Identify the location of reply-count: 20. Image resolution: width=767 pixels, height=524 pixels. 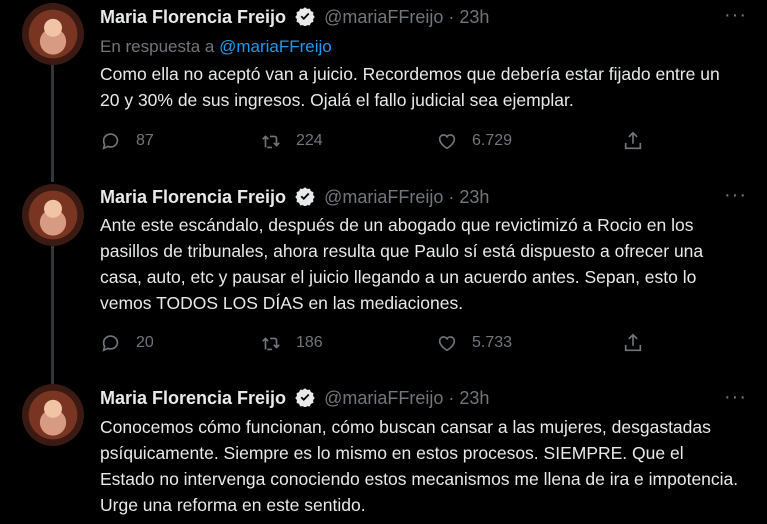
(145, 342).